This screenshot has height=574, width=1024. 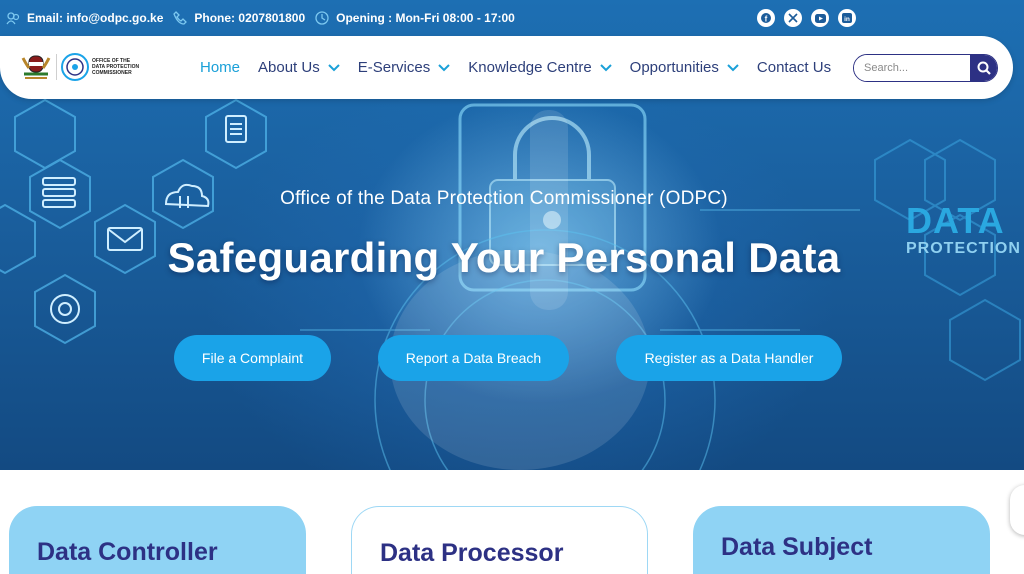 I want to click on nav-e-services: E-Services, so click(x=404, y=67).